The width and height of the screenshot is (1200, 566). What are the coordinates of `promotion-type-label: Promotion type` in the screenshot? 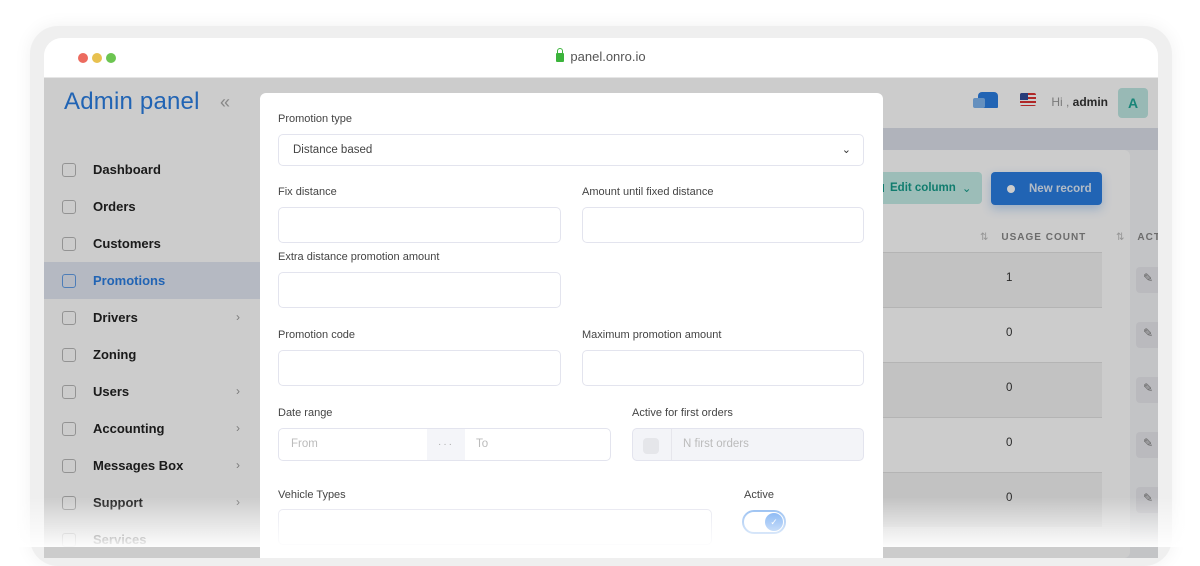 It's located at (315, 119).